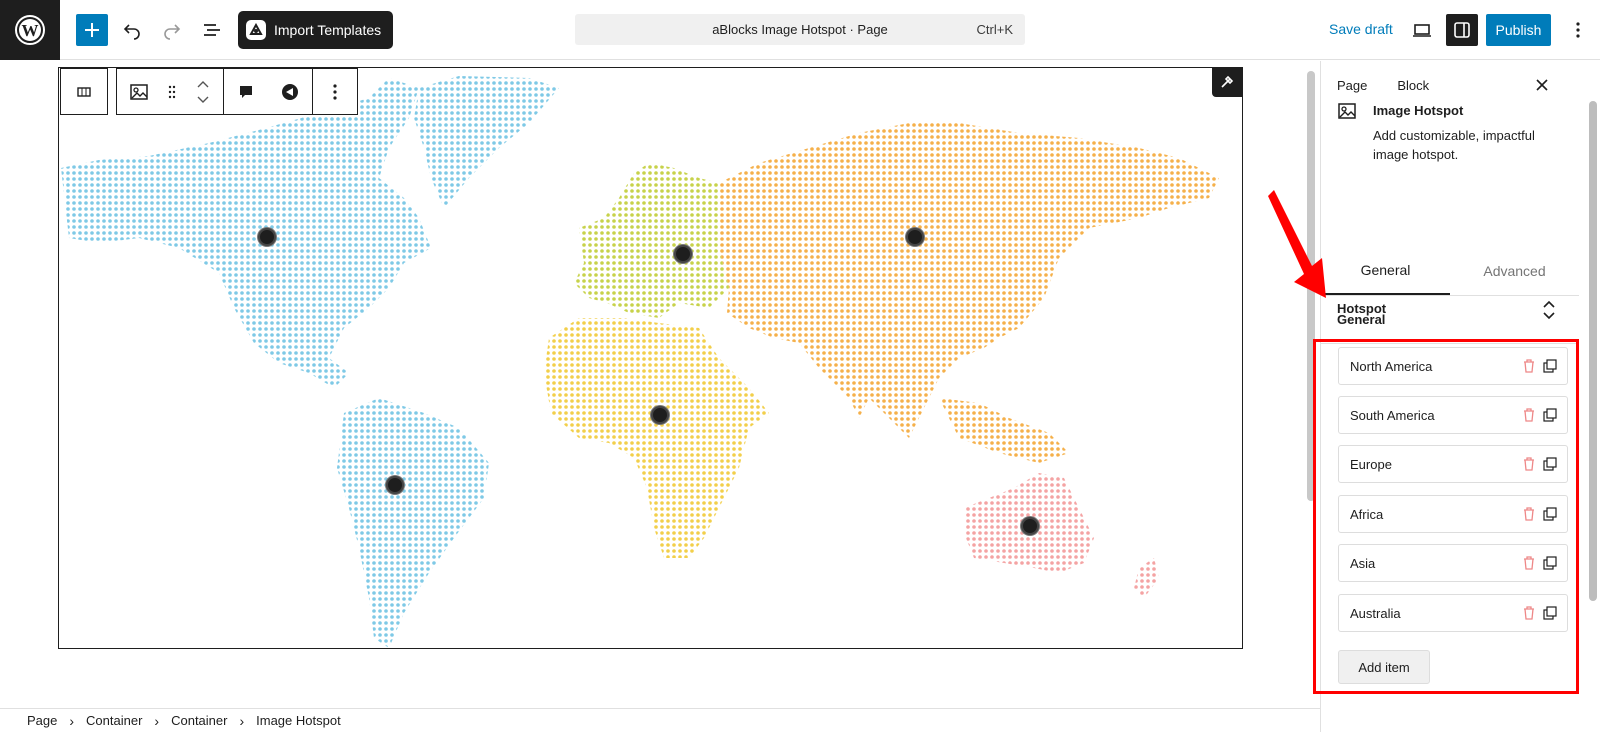 The width and height of the screenshot is (1600, 732). What do you see at coordinates (1450, 308) in the screenshot?
I see `hotspot-panel-toggle: Hotspot` at bounding box center [1450, 308].